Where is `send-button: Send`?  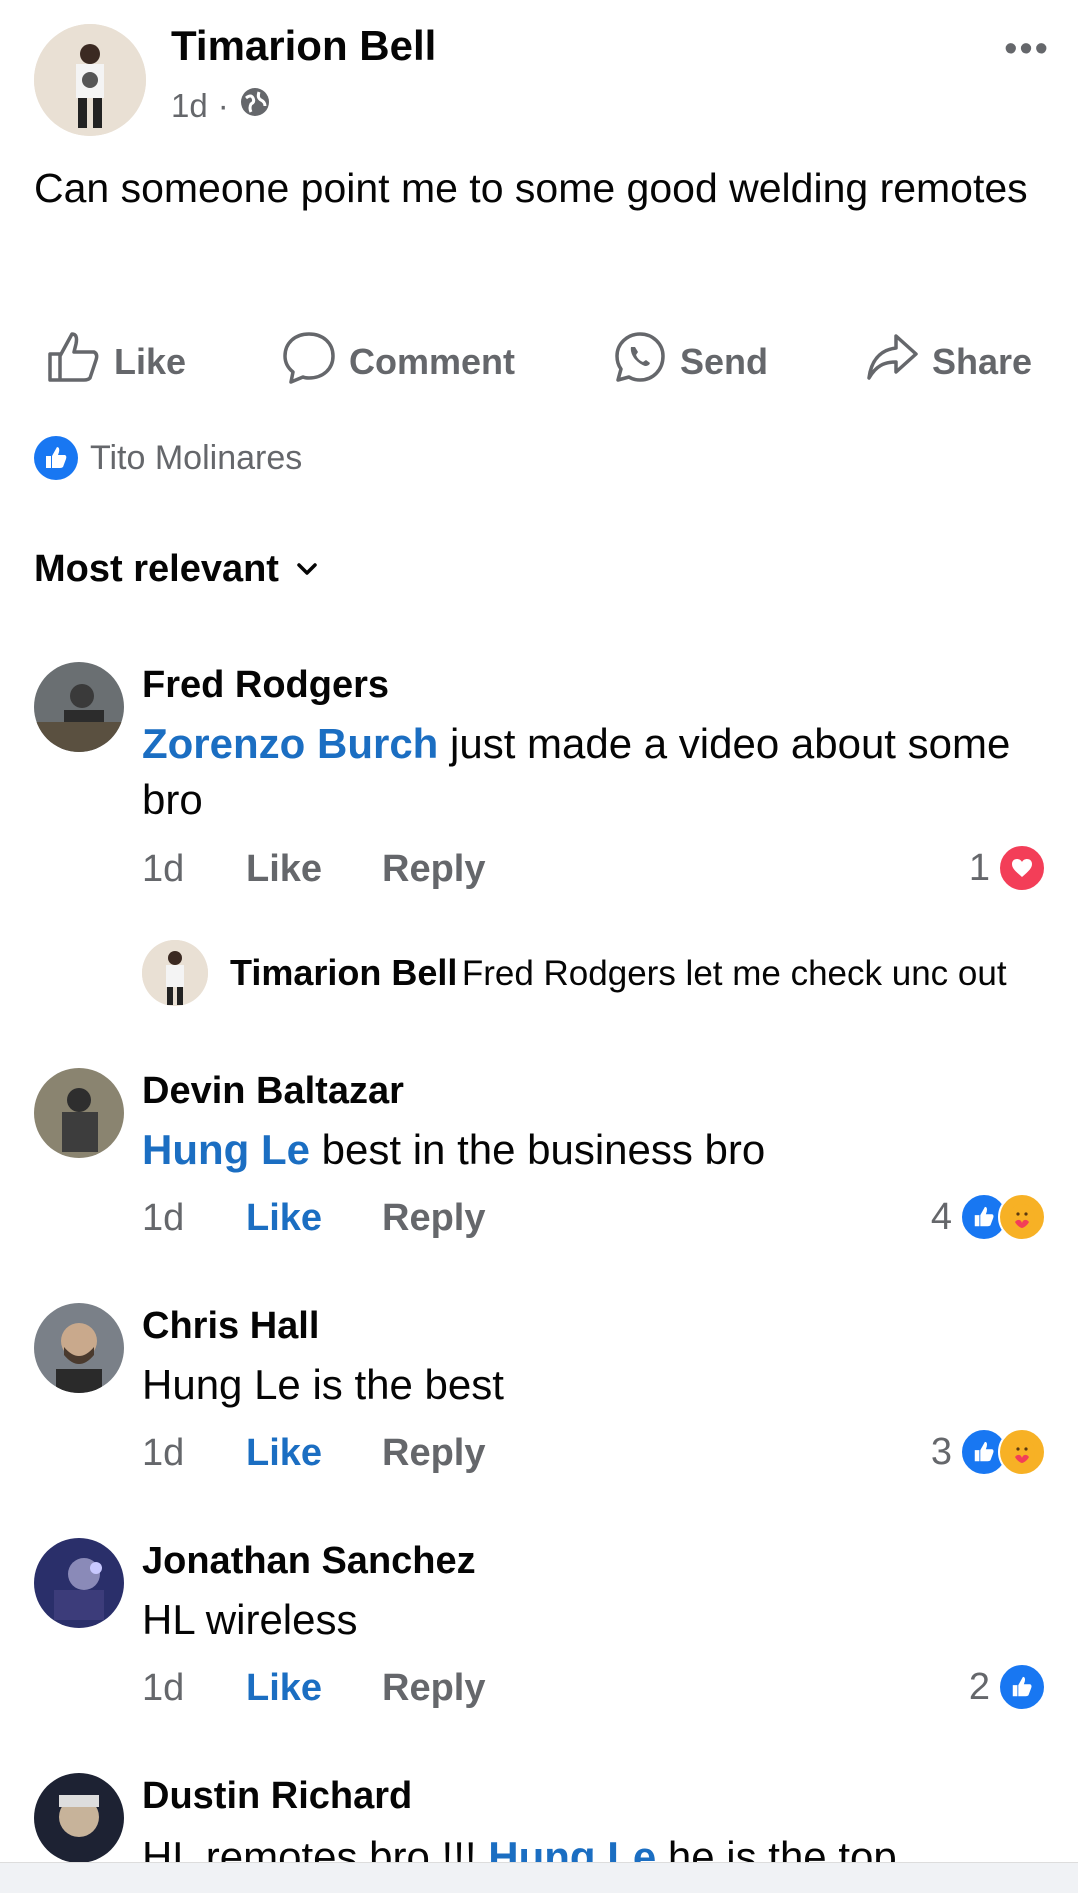
send-button: Send is located at coordinates (690, 361).